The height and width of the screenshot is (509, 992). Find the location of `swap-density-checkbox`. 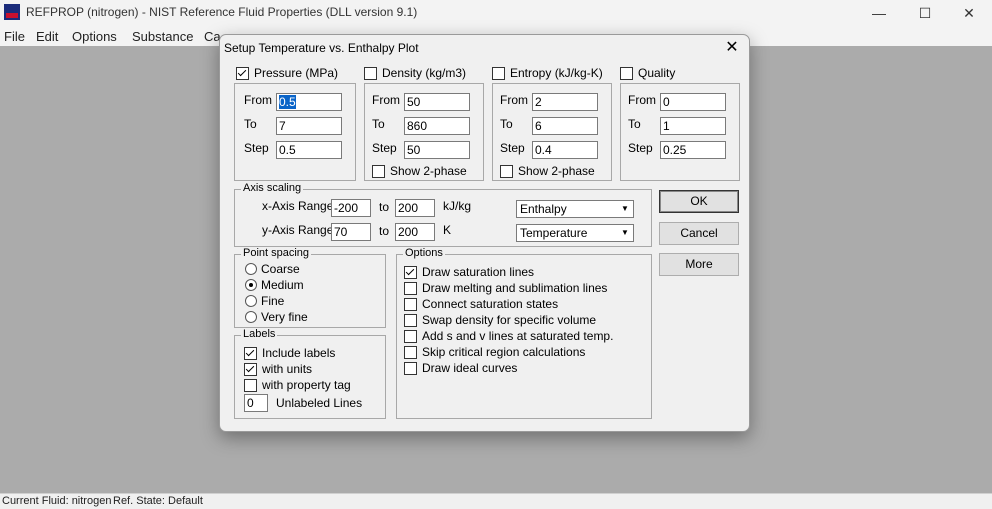

swap-density-checkbox is located at coordinates (410, 320).